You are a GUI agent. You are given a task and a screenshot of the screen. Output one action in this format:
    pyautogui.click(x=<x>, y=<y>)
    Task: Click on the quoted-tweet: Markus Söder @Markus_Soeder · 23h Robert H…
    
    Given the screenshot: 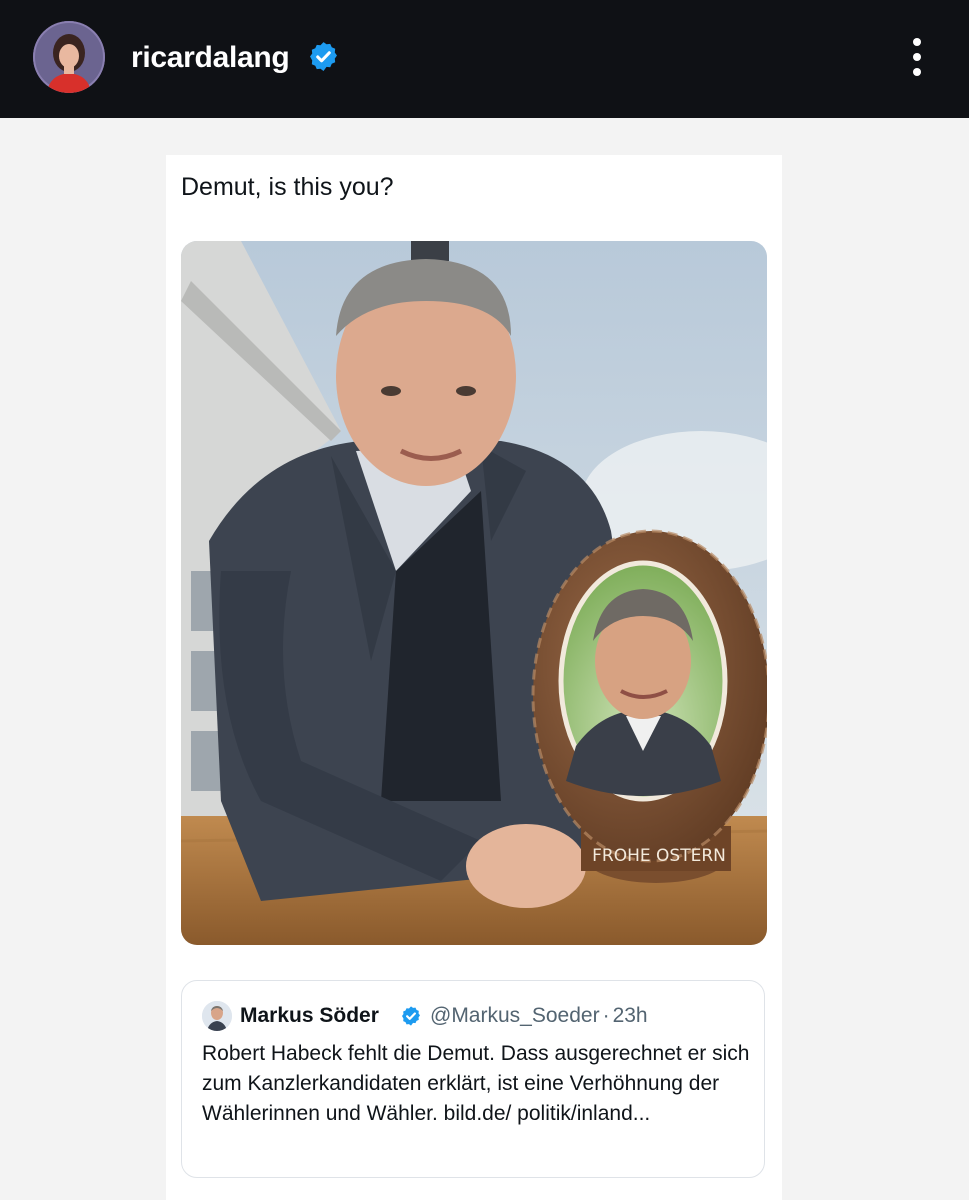 What is the action you would take?
    pyautogui.click(x=473, y=1079)
    